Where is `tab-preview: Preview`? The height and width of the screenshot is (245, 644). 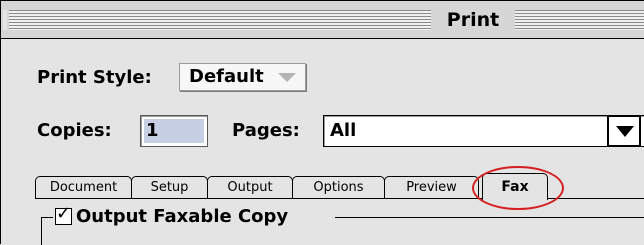 tab-preview: Preview is located at coordinates (431, 187).